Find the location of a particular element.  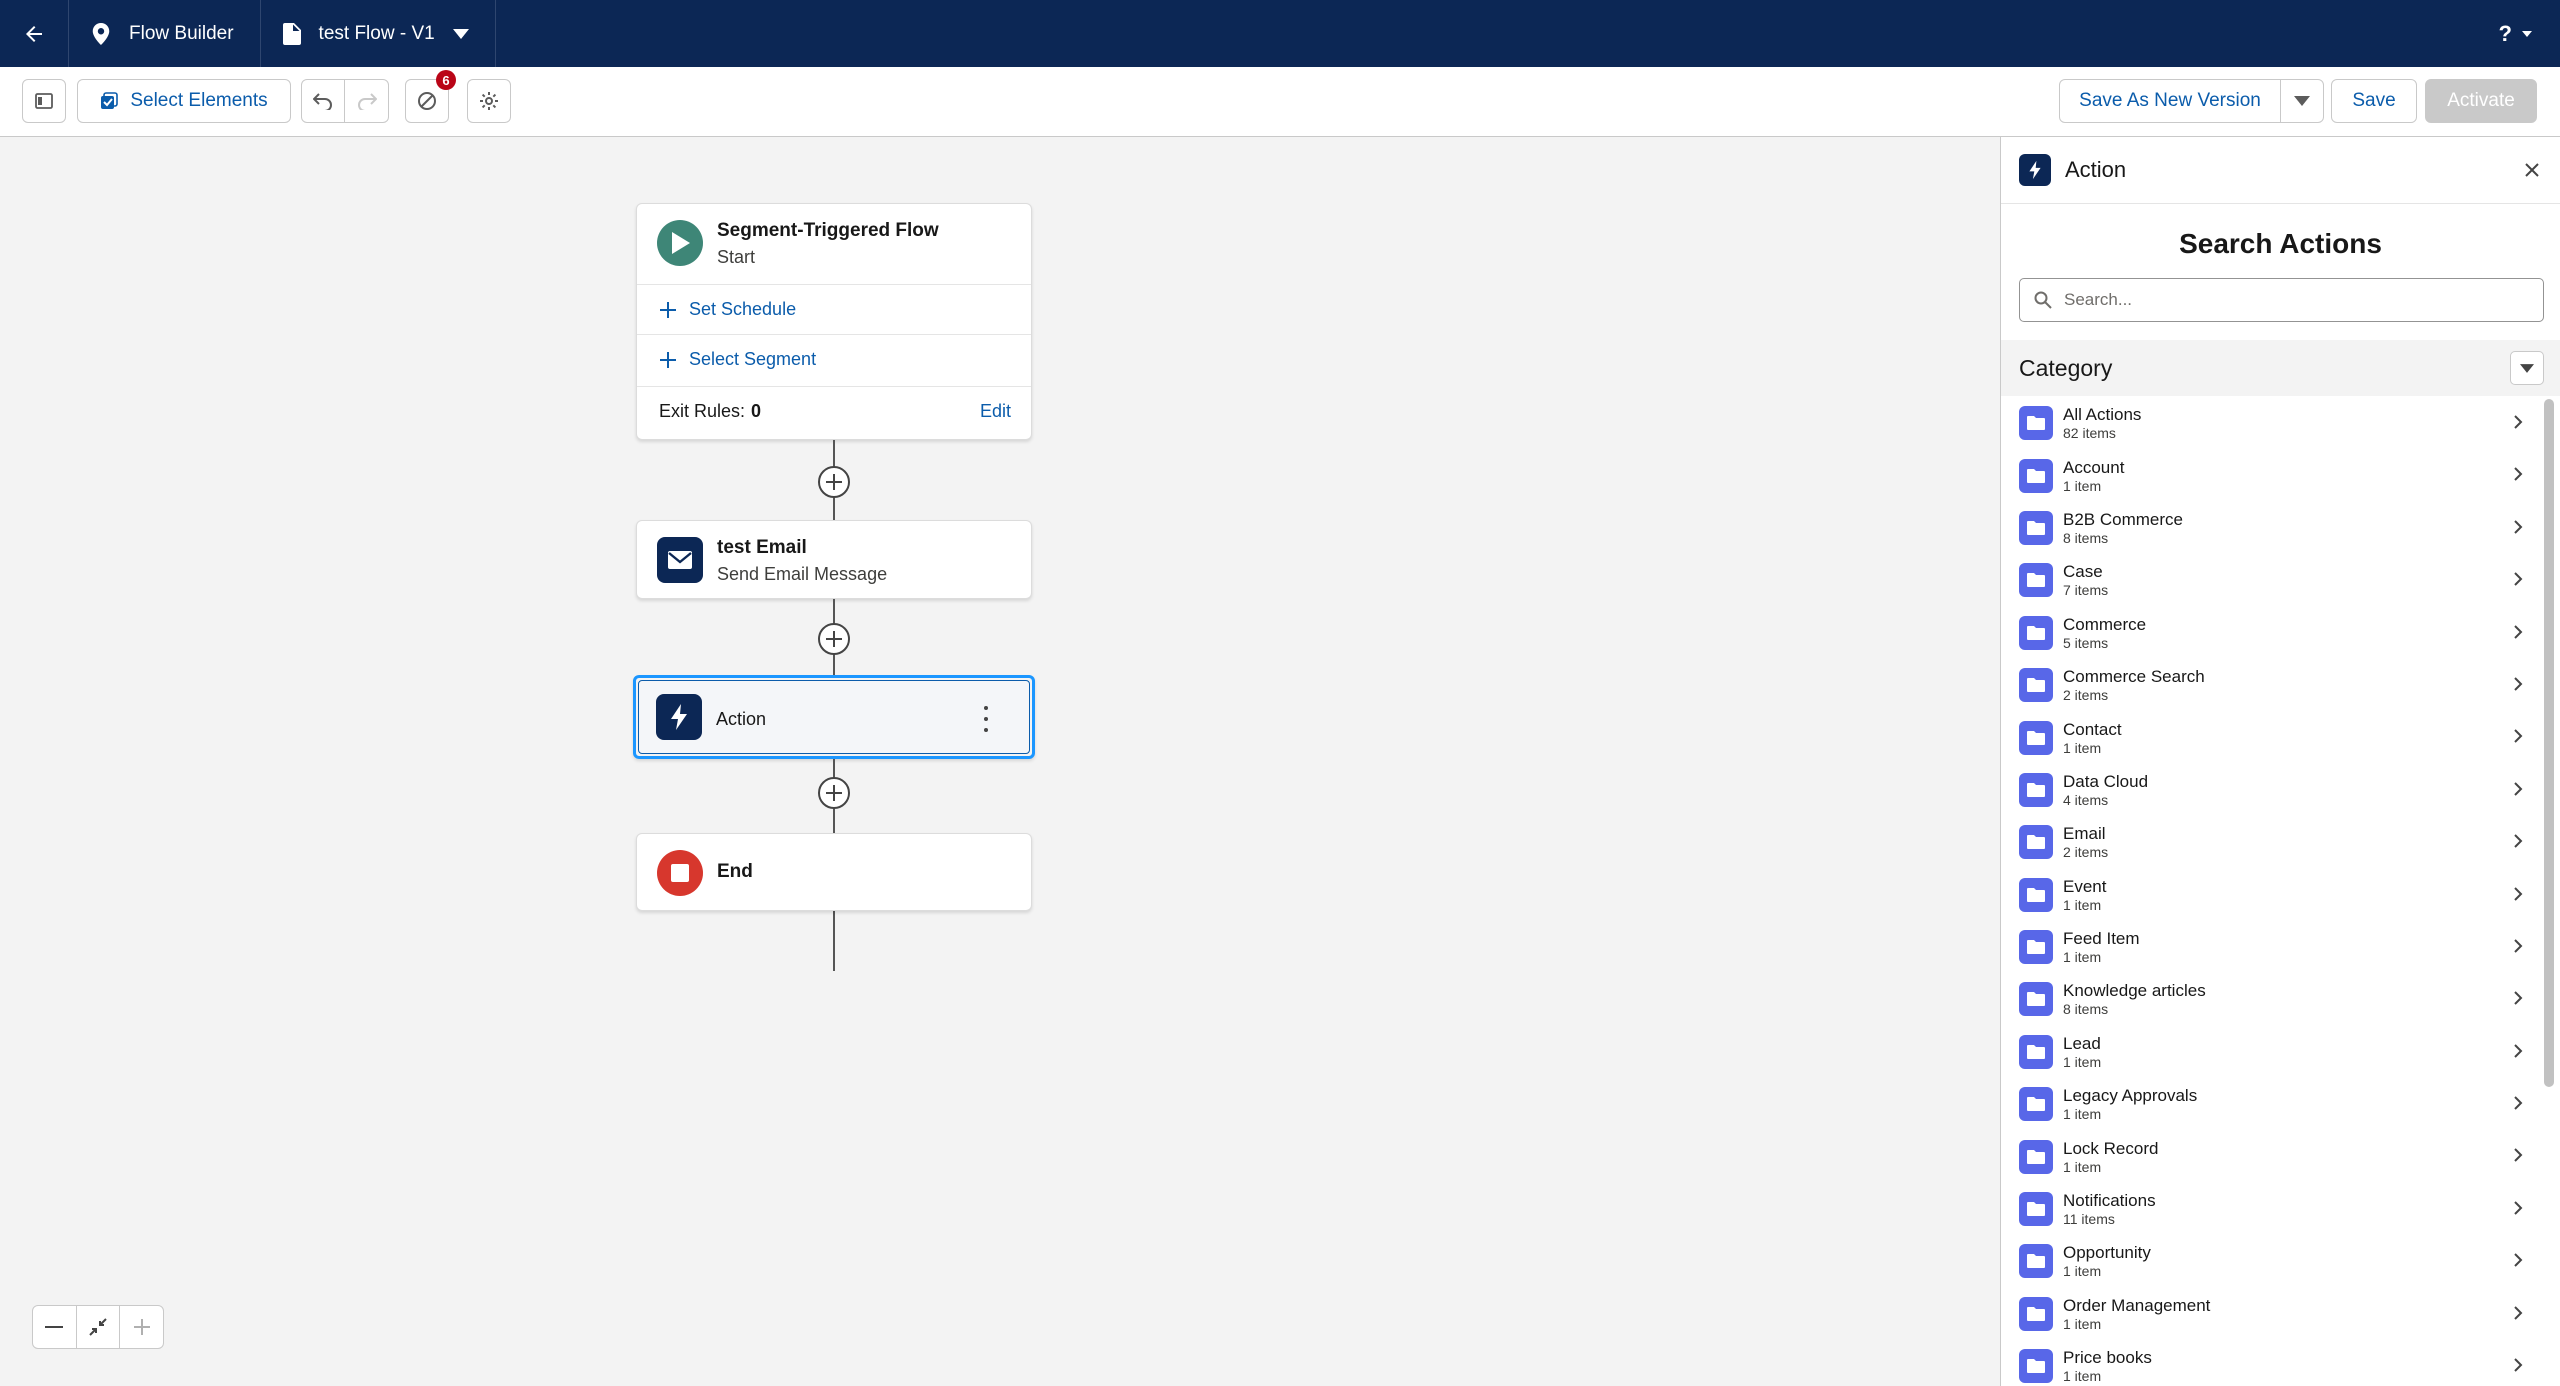

category-item-name: Price books is located at coordinates (2107, 1358).